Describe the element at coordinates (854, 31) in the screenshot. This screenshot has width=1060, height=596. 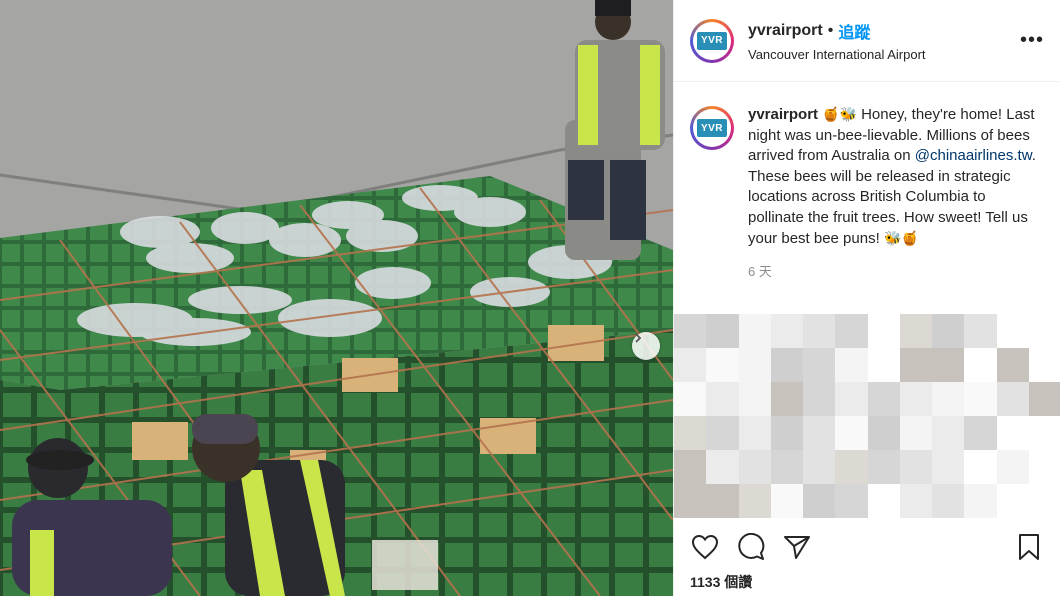
I see `follow-button: 追蹤` at that location.